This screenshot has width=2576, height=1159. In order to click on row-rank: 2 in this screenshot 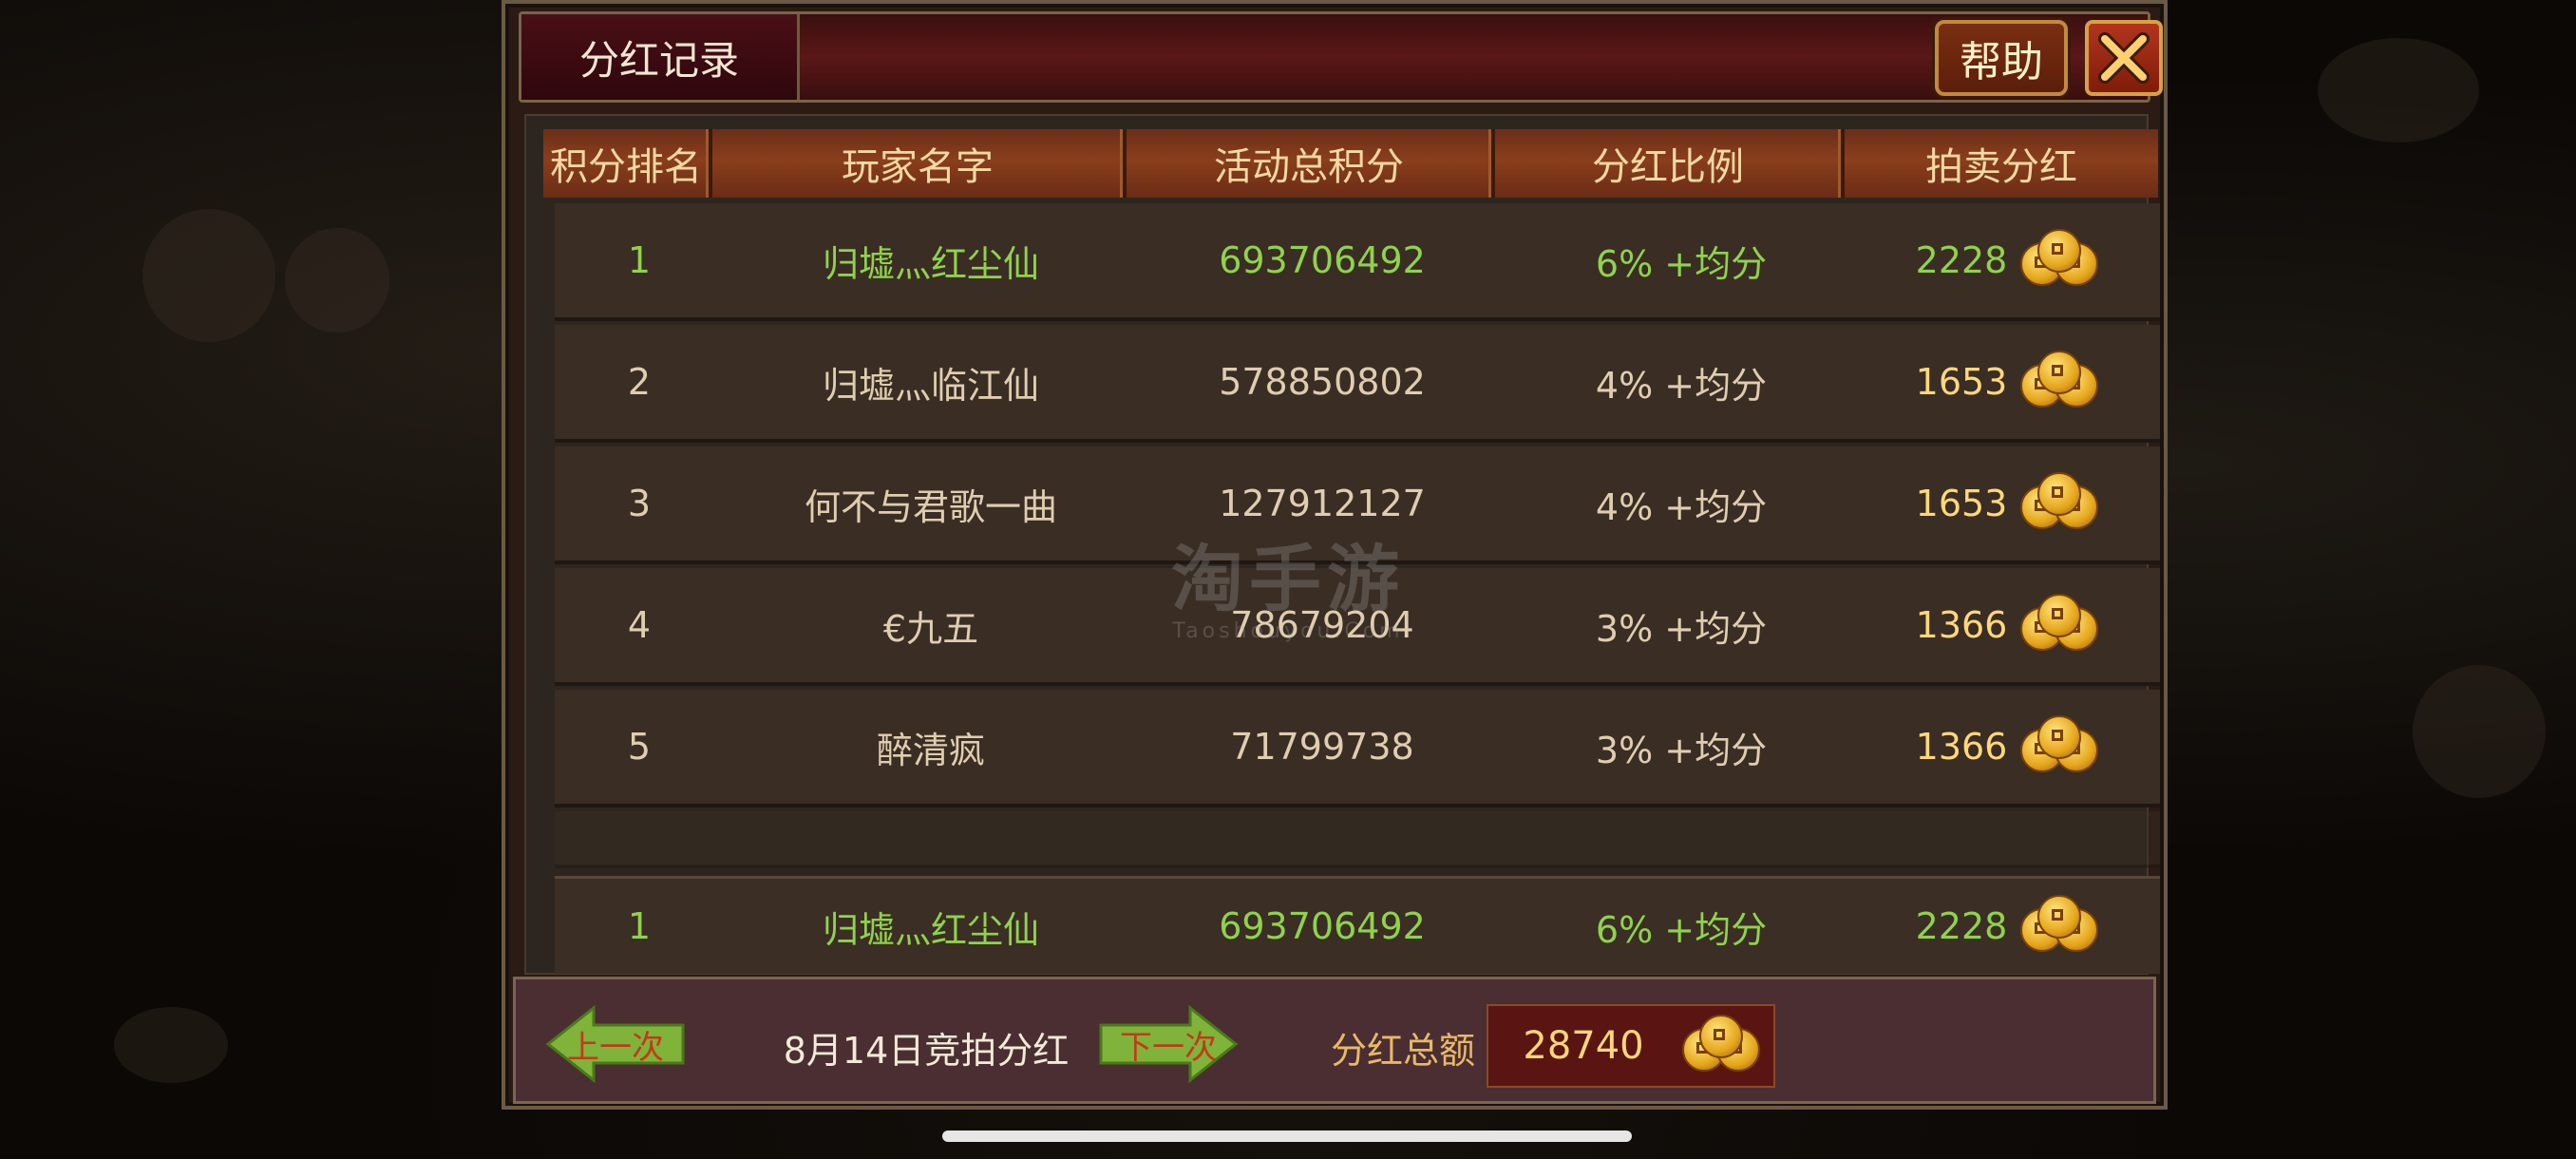, I will do `click(639, 382)`.